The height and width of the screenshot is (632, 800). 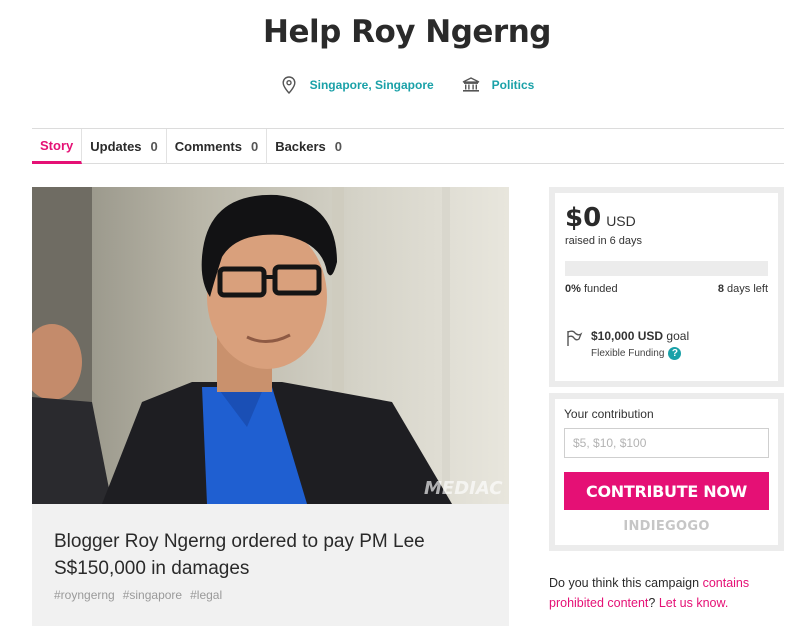 What do you see at coordinates (666, 526) in the screenshot?
I see `indiegogo-logo: INDIEGOGO` at bounding box center [666, 526].